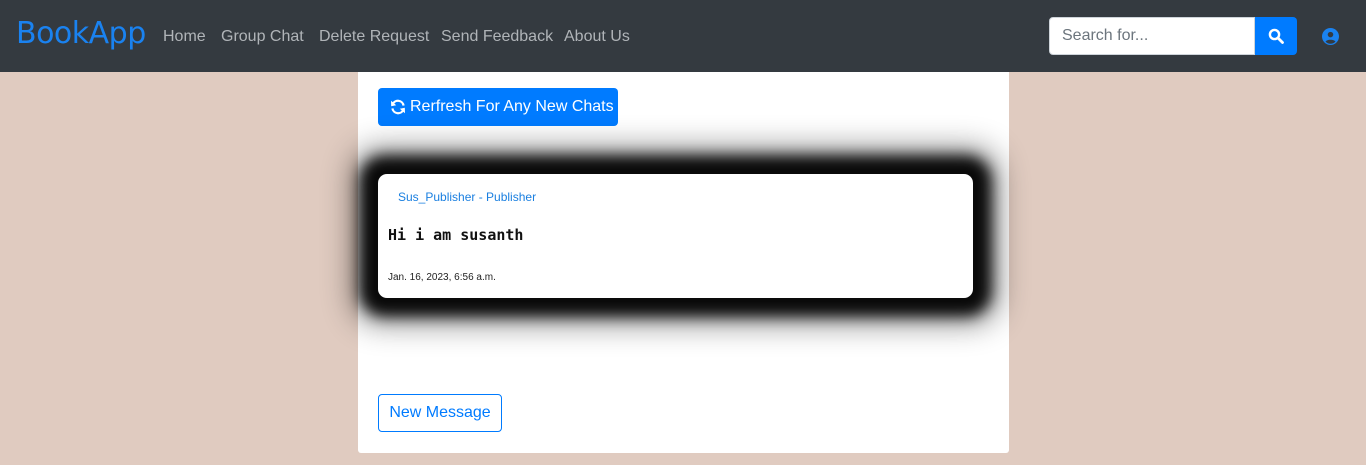  What do you see at coordinates (467, 197) in the screenshot?
I see `message-author: Sus_Publisher - Publisher` at bounding box center [467, 197].